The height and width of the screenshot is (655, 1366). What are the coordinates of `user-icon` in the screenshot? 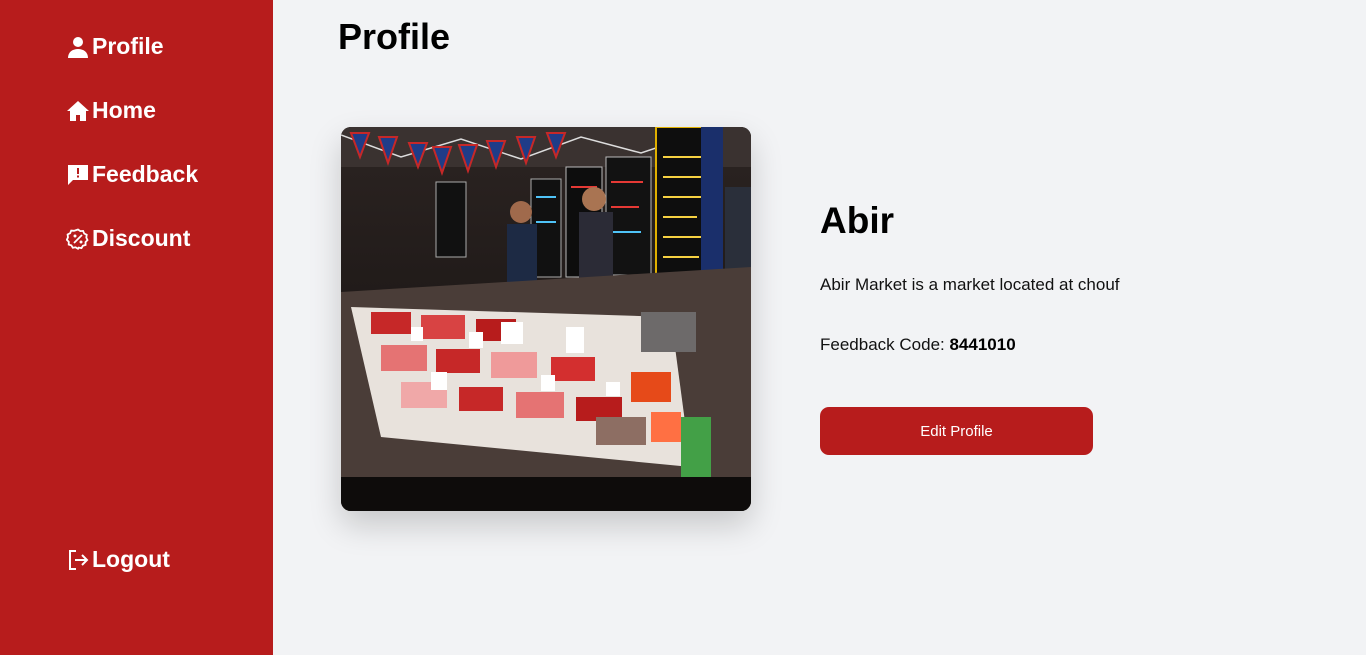 It's located at (78, 47).